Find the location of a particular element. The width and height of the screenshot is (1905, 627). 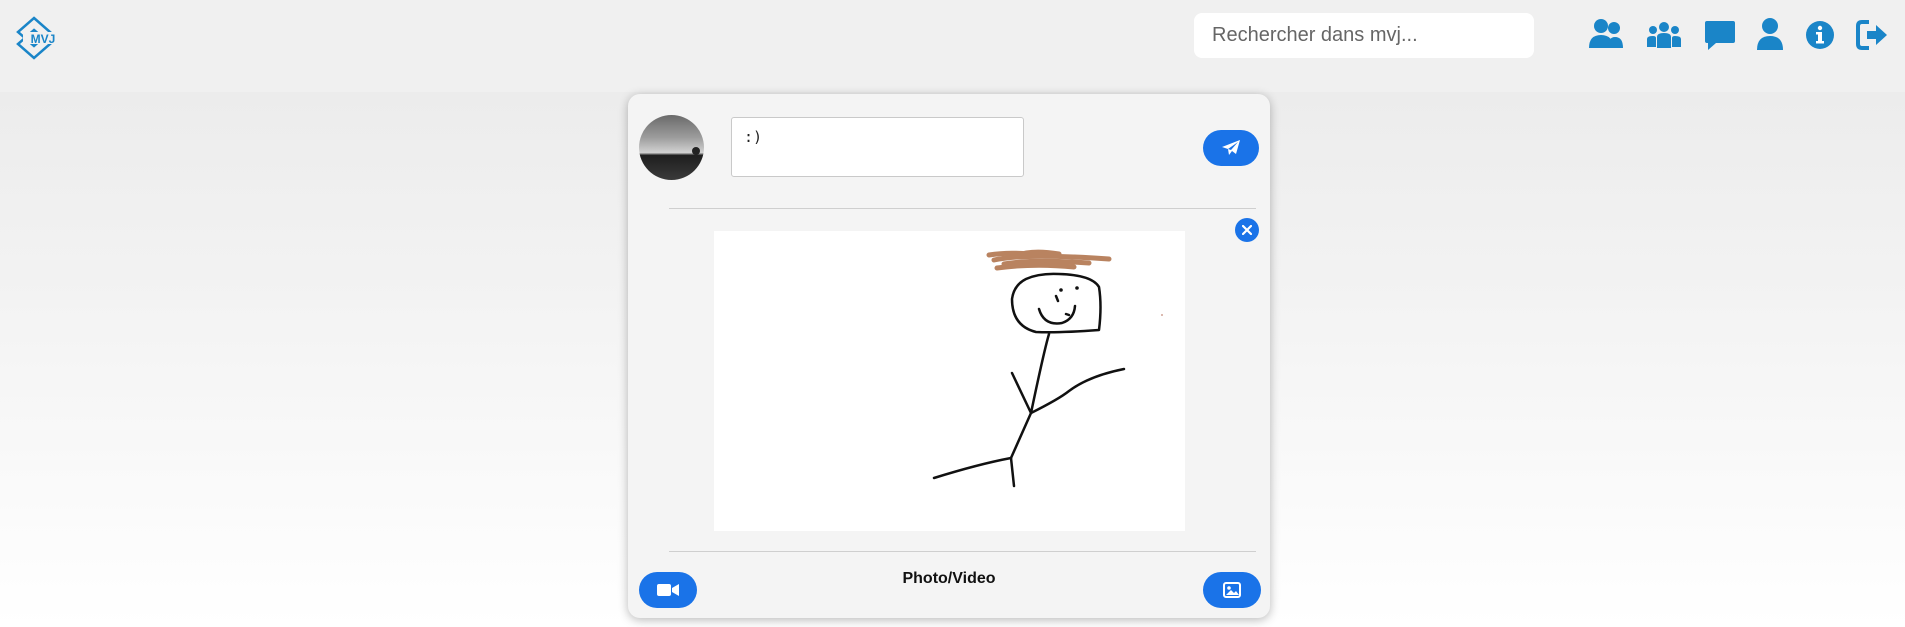

logo-text: MVJ is located at coordinates (43, 39).